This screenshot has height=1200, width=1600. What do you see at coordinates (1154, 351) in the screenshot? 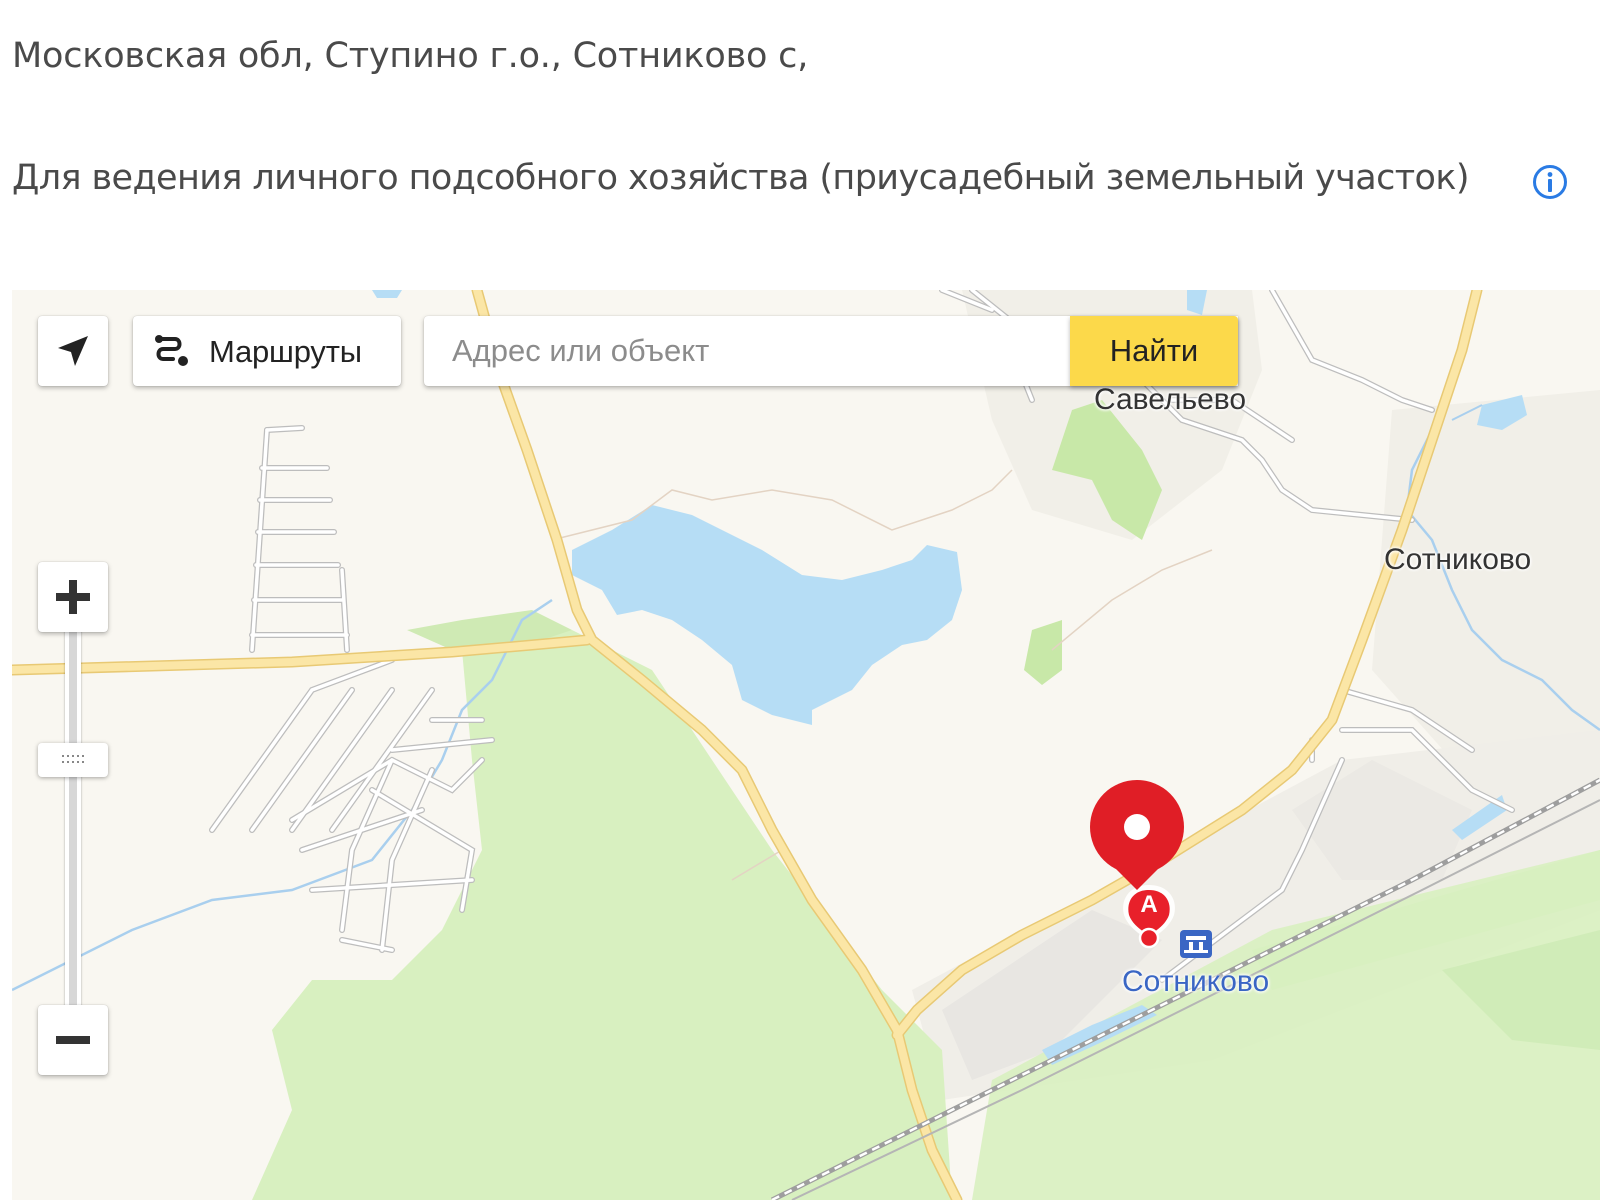
I see `search-button: Найти` at bounding box center [1154, 351].